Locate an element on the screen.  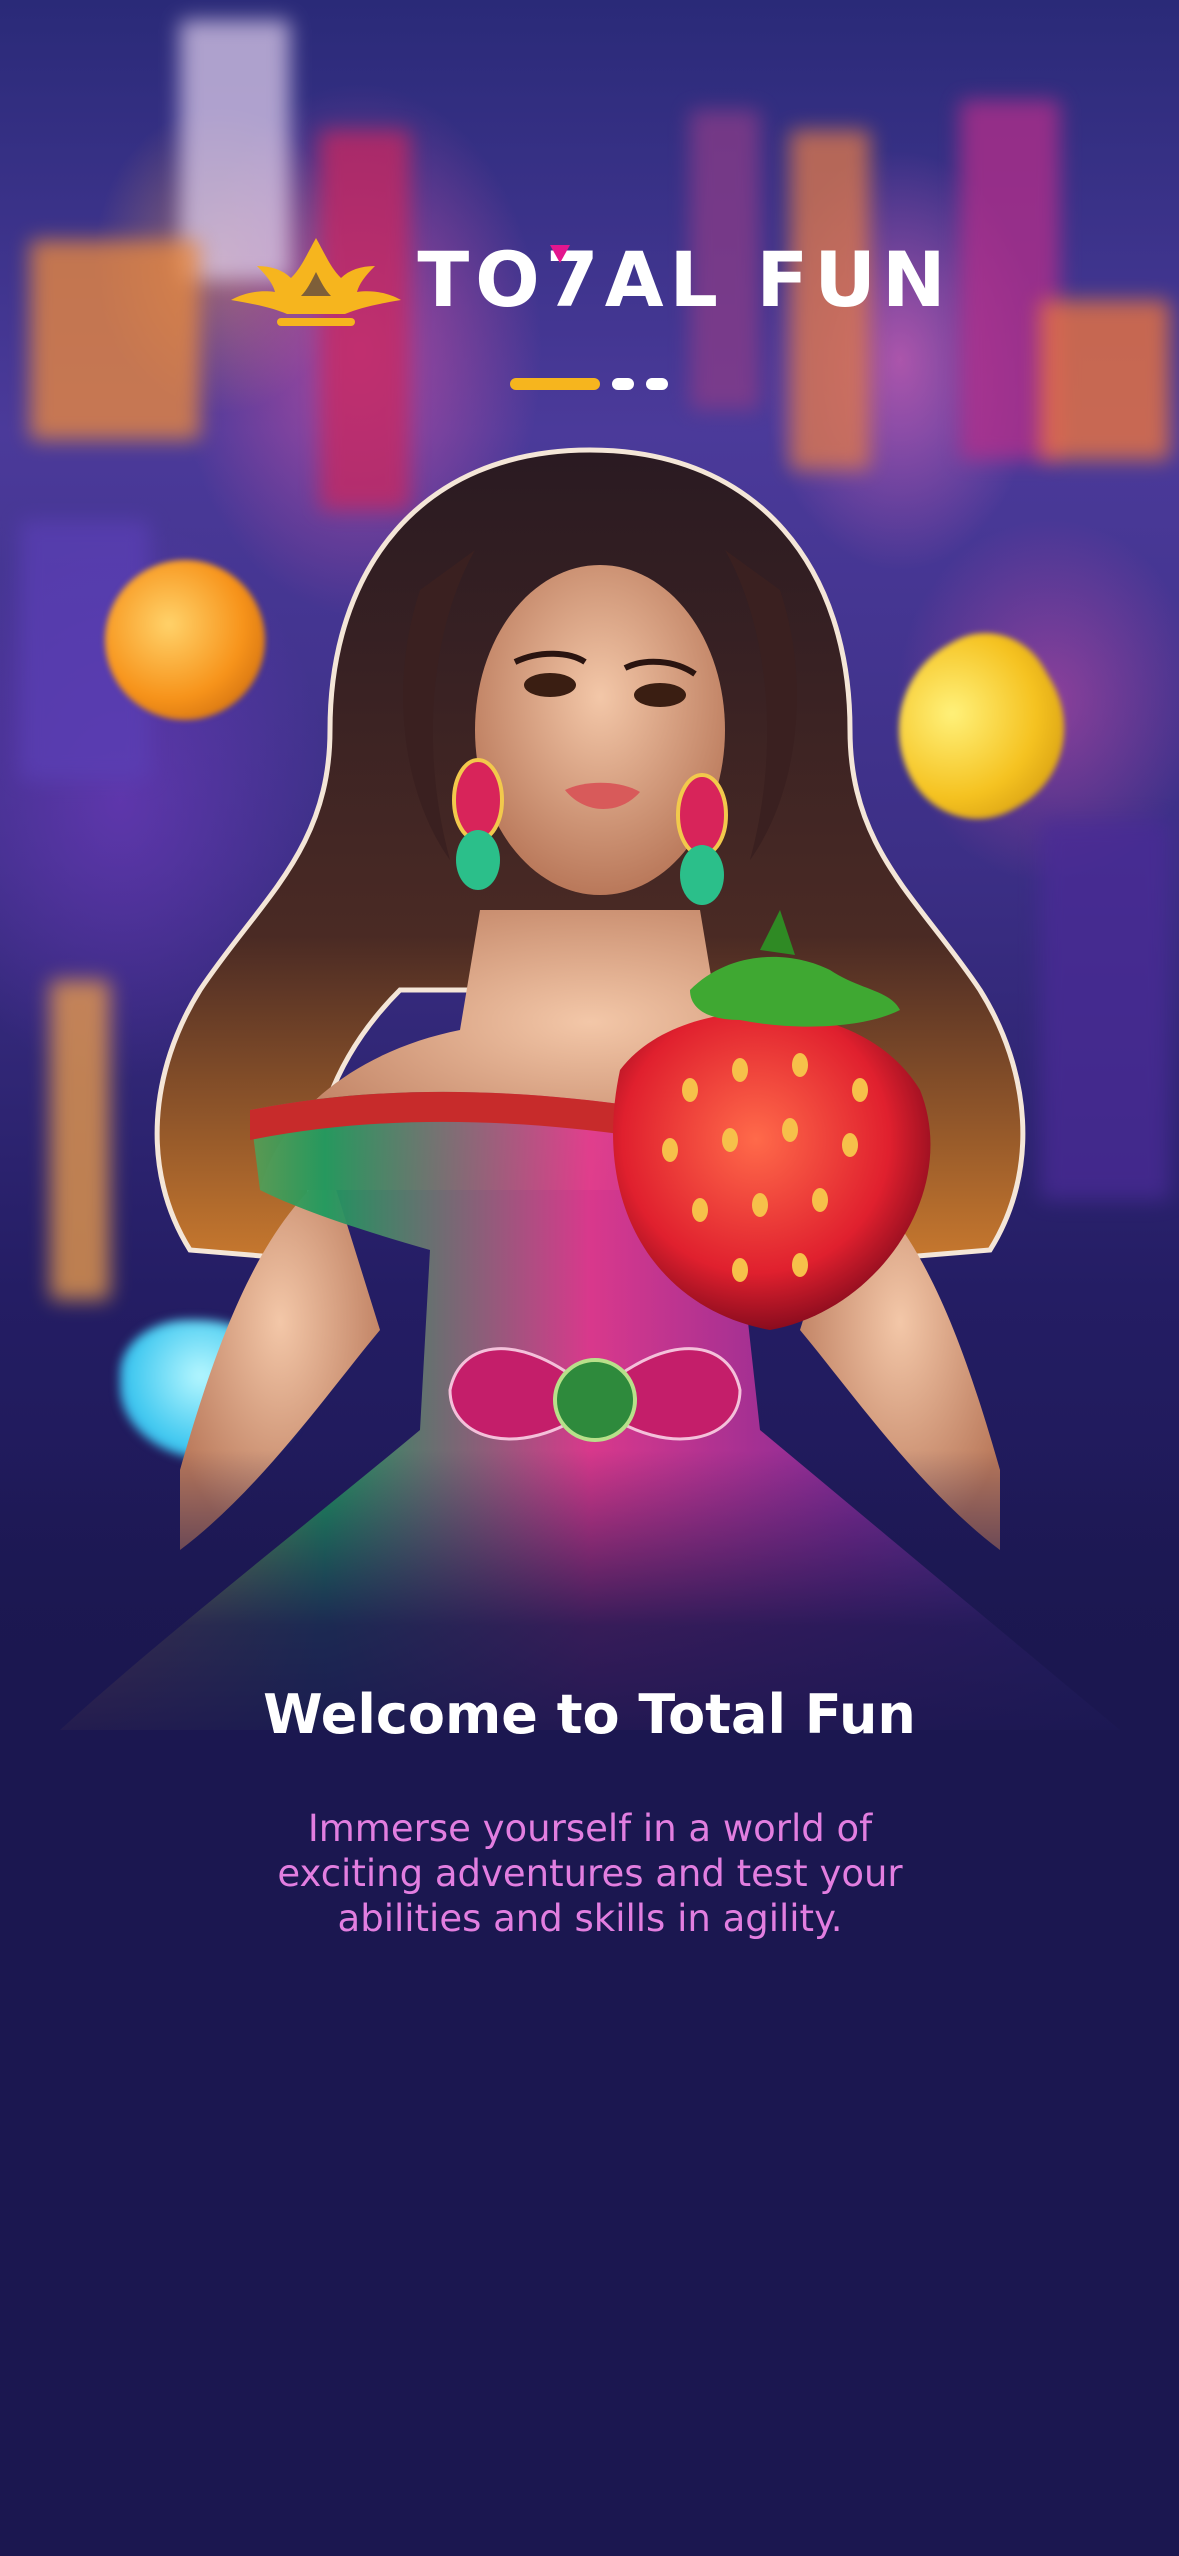
subtitle-line: abilities and skills in agility. is located at coordinates (590, 1918).